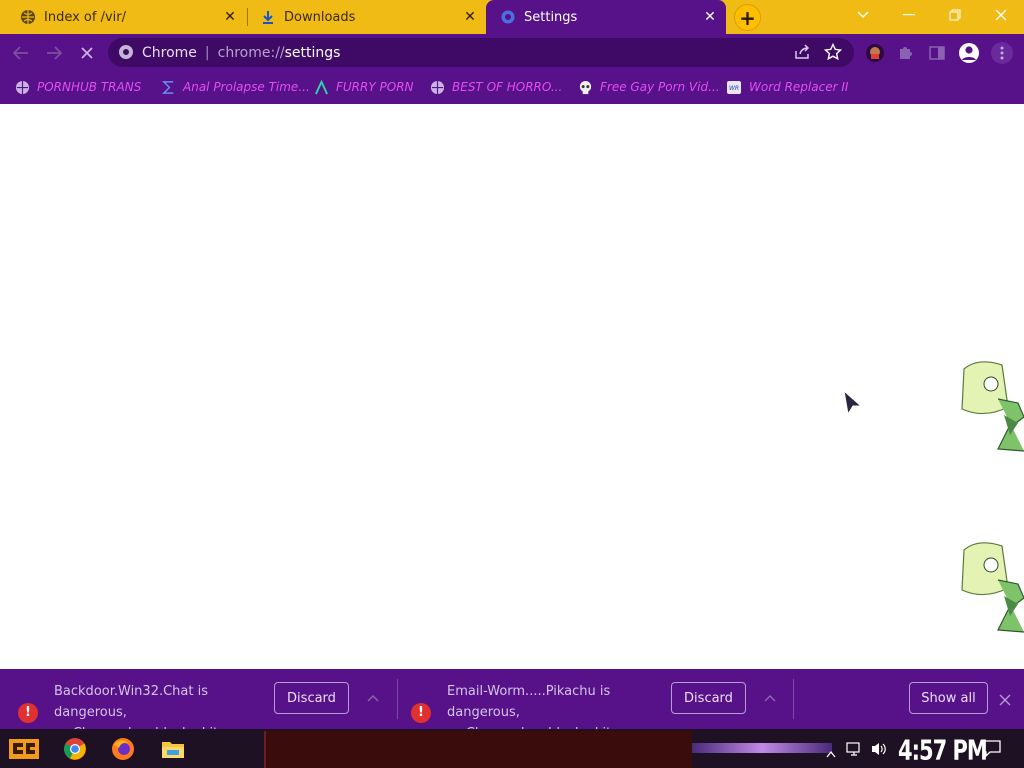 The height and width of the screenshot is (768, 1024). What do you see at coordinates (551, 17) in the screenshot?
I see `tab-title: Settings` at bounding box center [551, 17].